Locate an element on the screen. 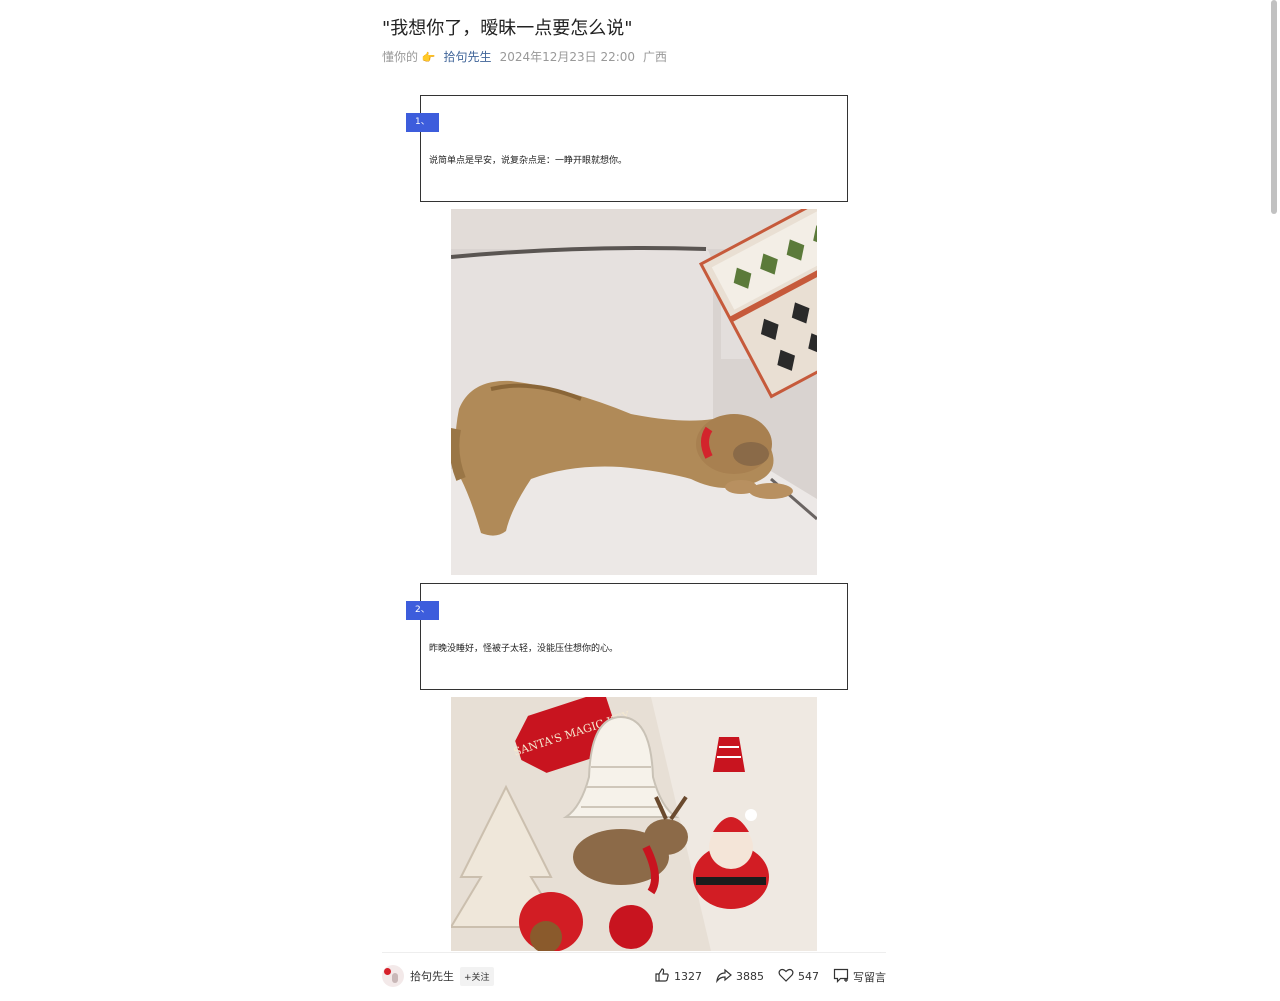 The image size is (1280, 1001). write-comment-button: 写留言 is located at coordinates (859, 976).